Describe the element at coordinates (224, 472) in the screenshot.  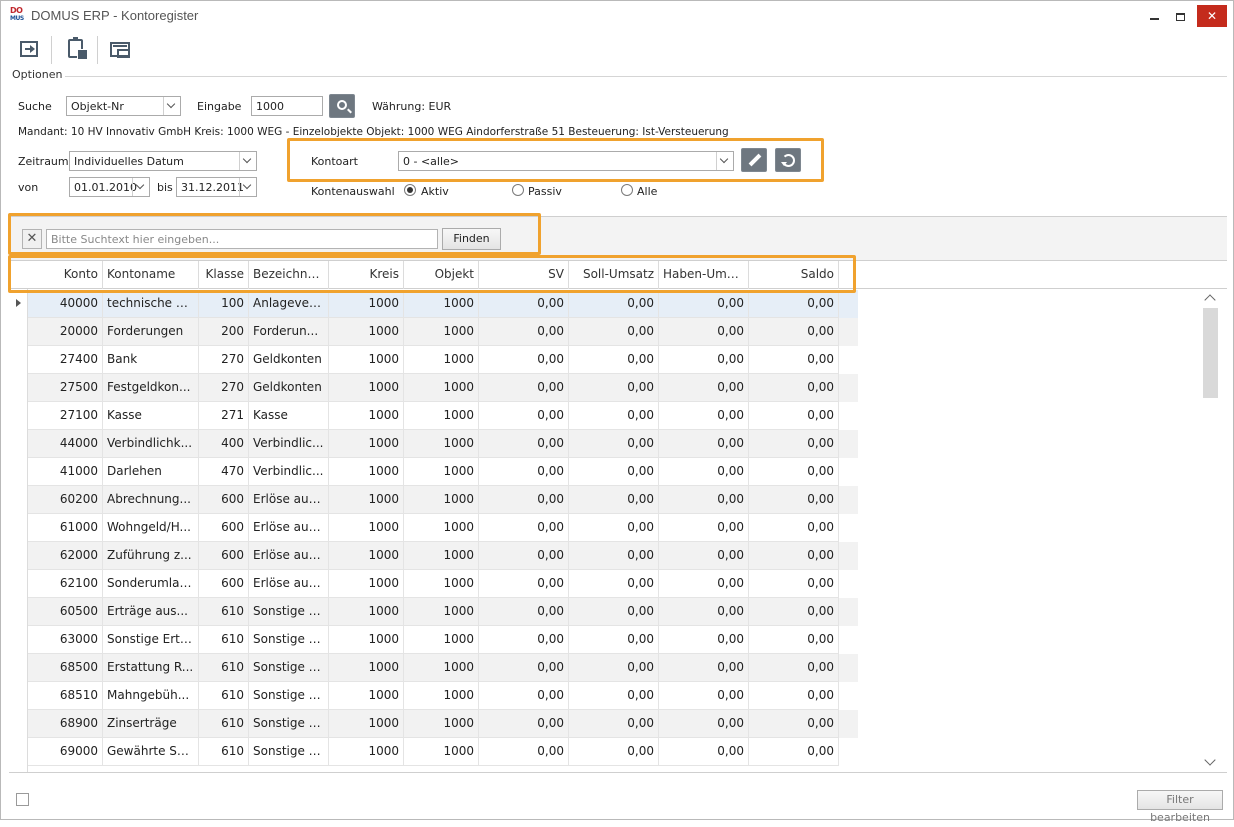
I see `cell-klasse: 470` at that location.